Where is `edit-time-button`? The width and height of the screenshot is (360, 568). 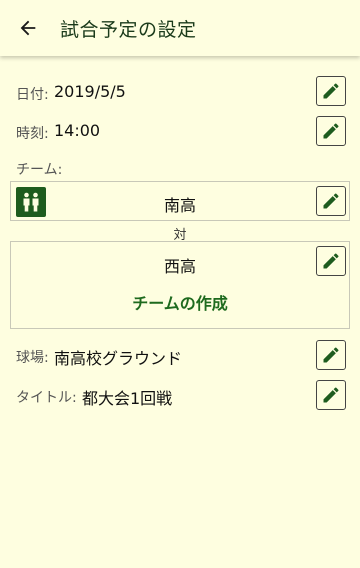 edit-time-button is located at coordinates (331, 131).